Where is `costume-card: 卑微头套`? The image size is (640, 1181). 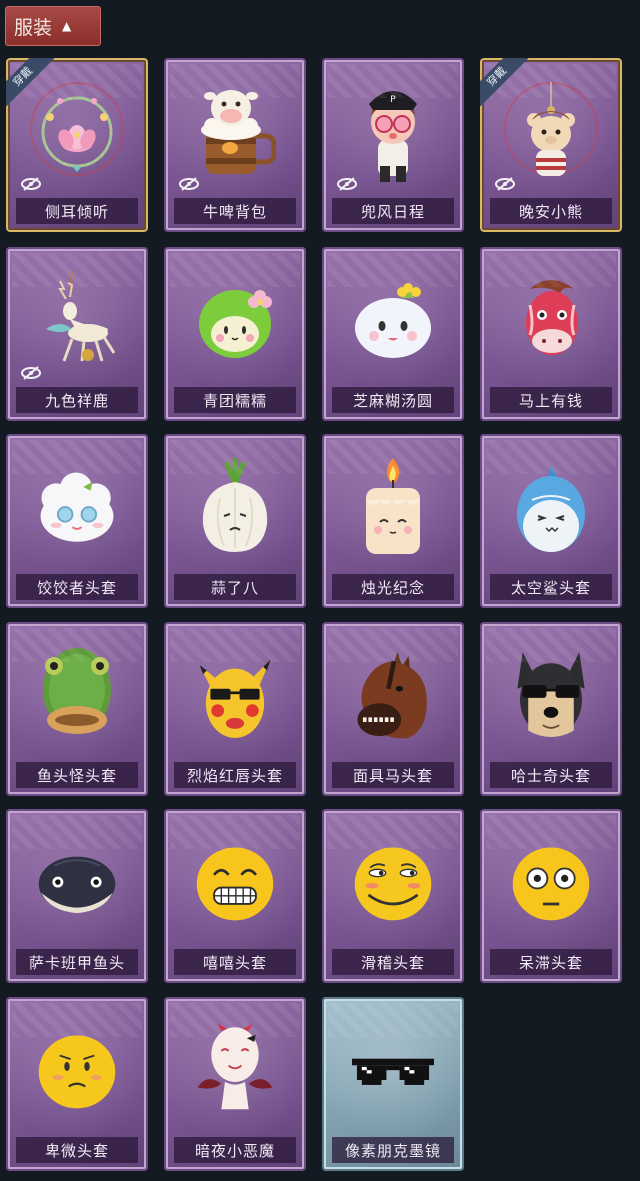
costume-card: 卑微头套 is located at coordinates (77, 1084).